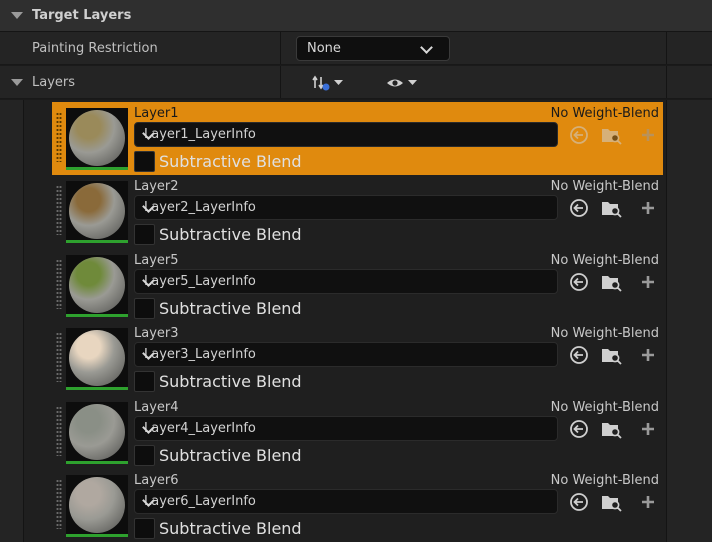 The height and width of the screenshot is (542, 712). Describe the element at coordinates (200, 281) in the screenshot. I see `layer-info-value: Layer5_LayerInfo` at that location.